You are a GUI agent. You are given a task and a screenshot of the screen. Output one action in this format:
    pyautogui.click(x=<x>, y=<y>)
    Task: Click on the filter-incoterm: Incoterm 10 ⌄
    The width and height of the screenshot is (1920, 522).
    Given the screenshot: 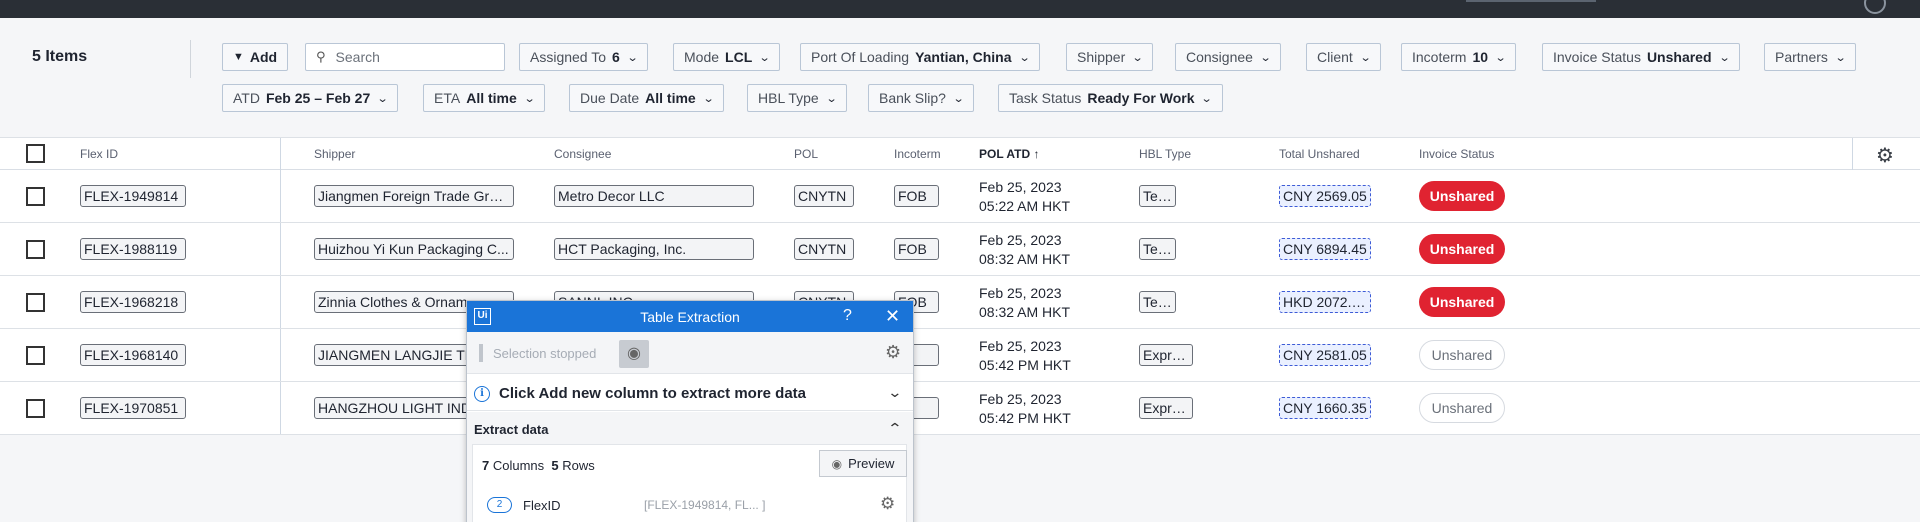 What is the action you would take?
    pyautogui.click(x=1459, y=57)
    